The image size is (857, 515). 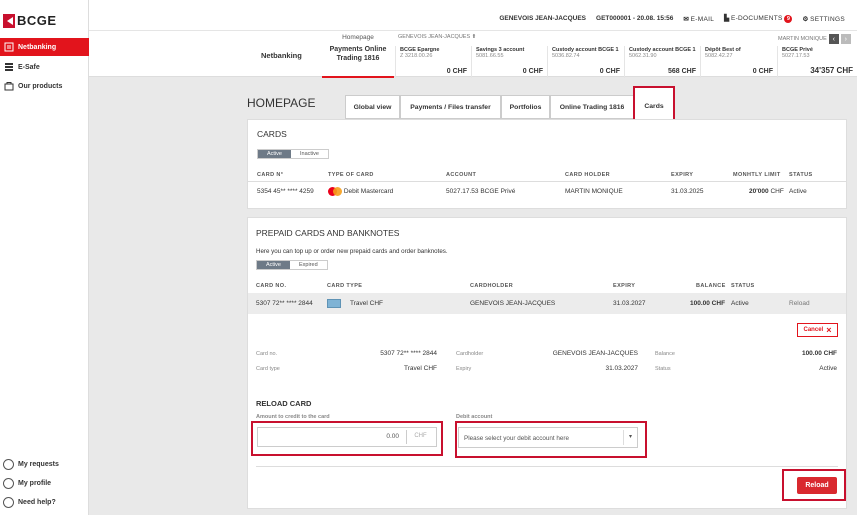 I want to click on detail-holder: GENEVOIS JEAN-JACQUES, so click(x=595, y=353).